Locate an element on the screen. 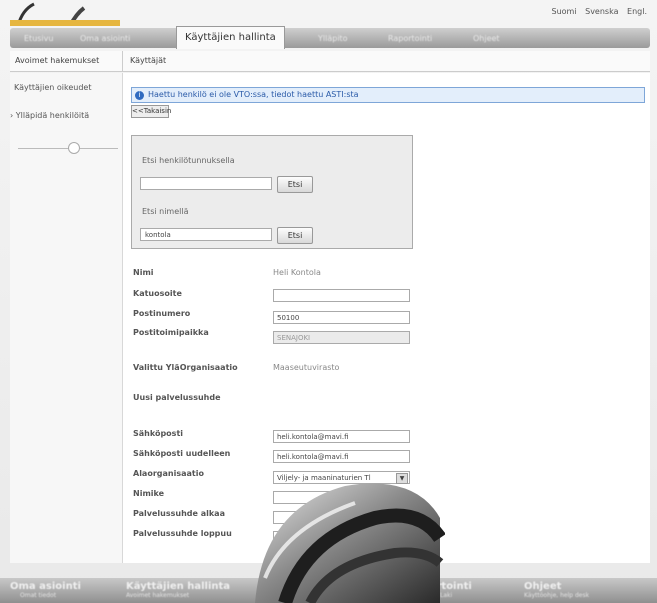  search-by-name-label: Etsi nimellä is located at coordinates (165, 211).